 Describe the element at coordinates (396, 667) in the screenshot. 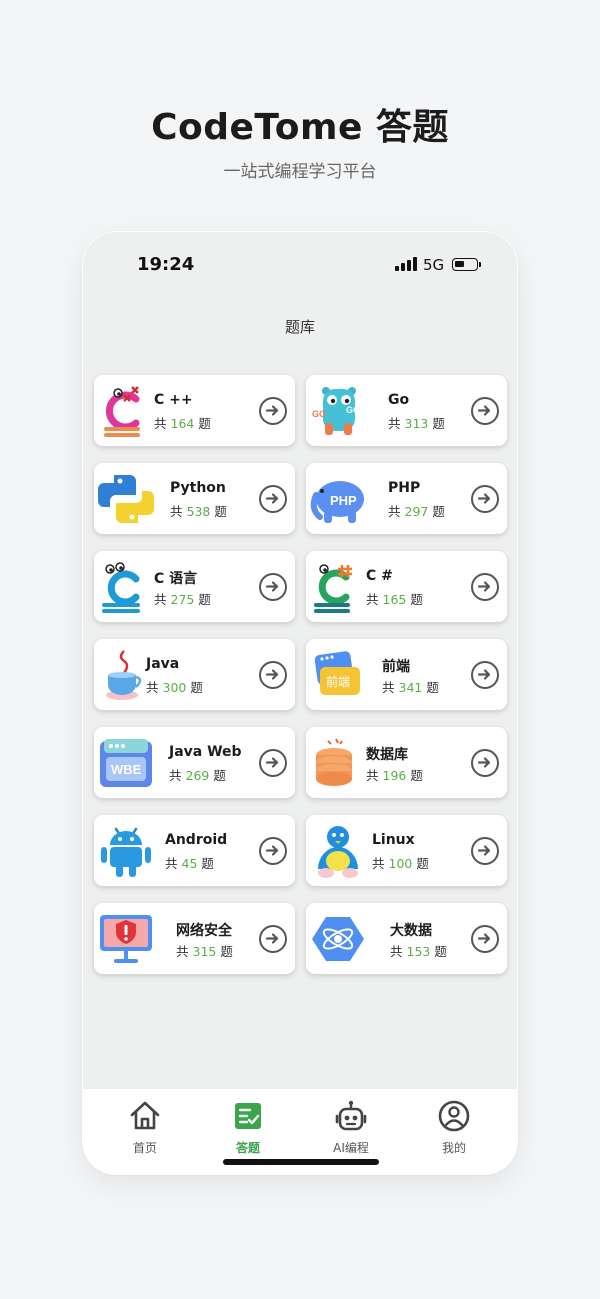

I see `category-name: 前端` at that location.